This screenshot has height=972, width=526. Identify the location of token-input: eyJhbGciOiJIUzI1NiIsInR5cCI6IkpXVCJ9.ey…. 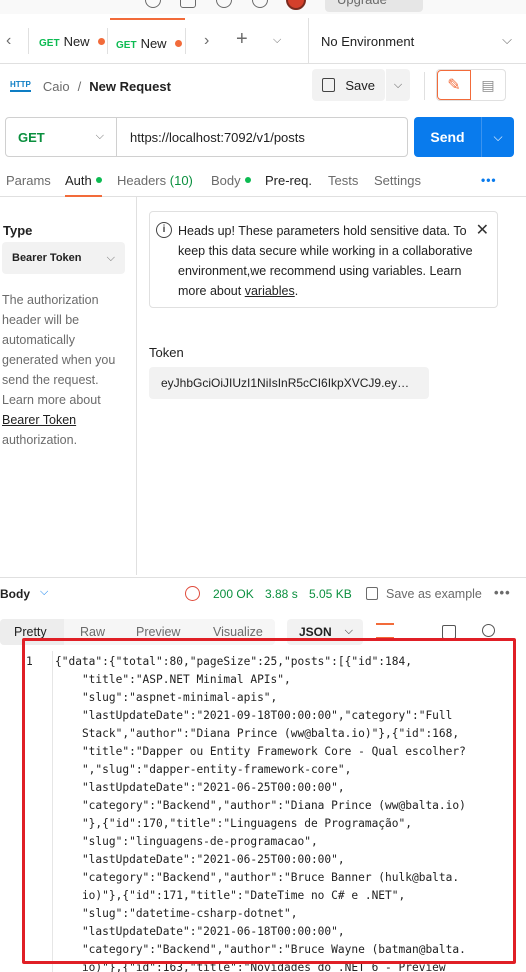
(289, 383).